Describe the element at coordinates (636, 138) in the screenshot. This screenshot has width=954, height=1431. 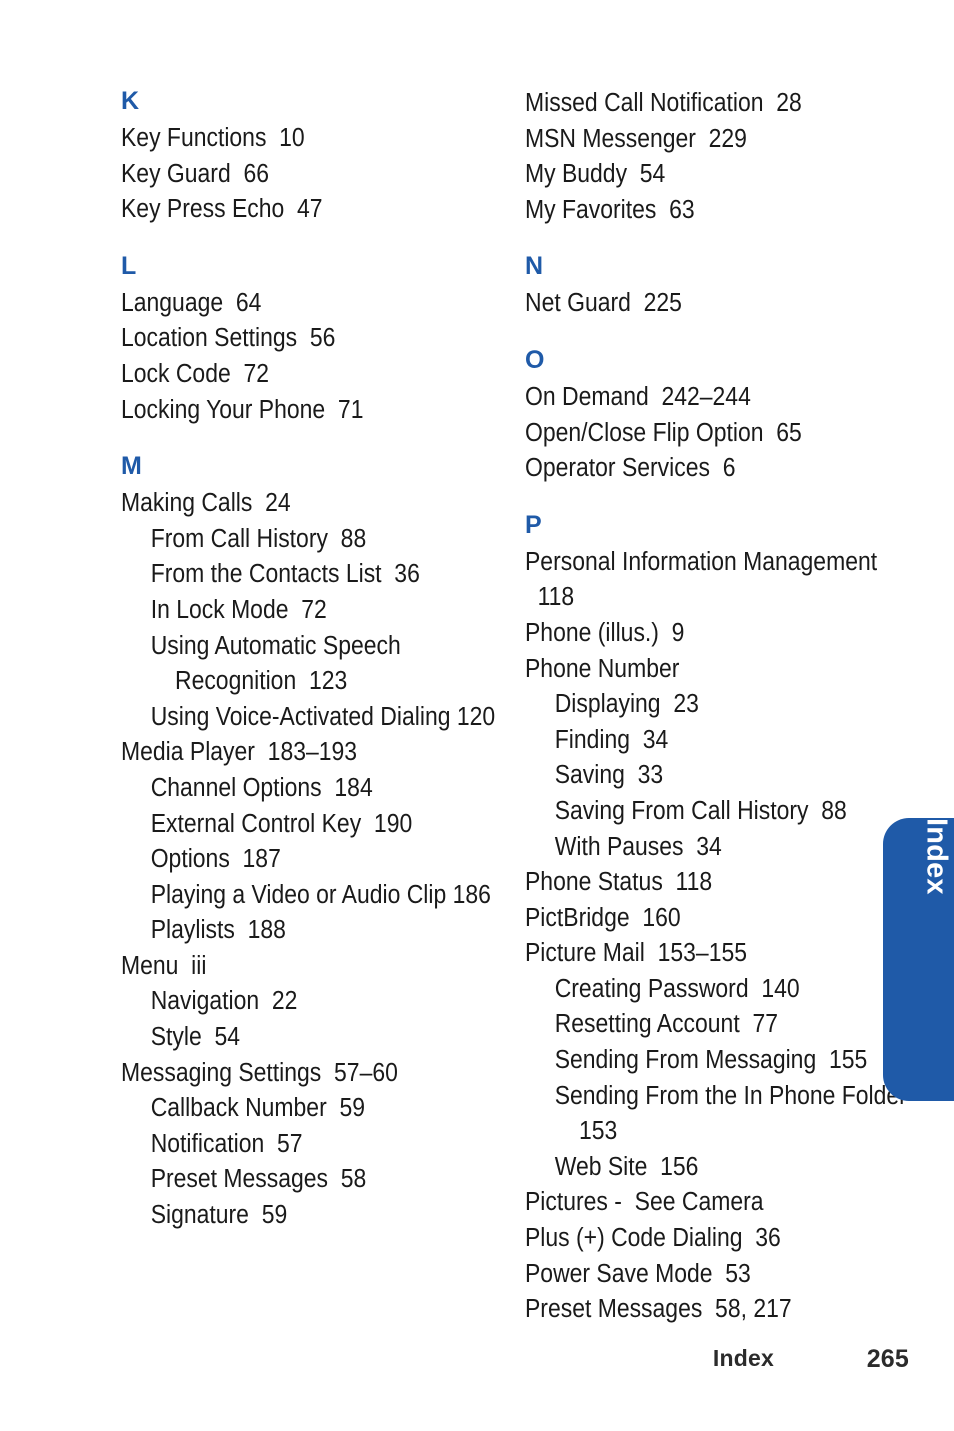
I see `index-entry: MSN Messenger 229` at that location.